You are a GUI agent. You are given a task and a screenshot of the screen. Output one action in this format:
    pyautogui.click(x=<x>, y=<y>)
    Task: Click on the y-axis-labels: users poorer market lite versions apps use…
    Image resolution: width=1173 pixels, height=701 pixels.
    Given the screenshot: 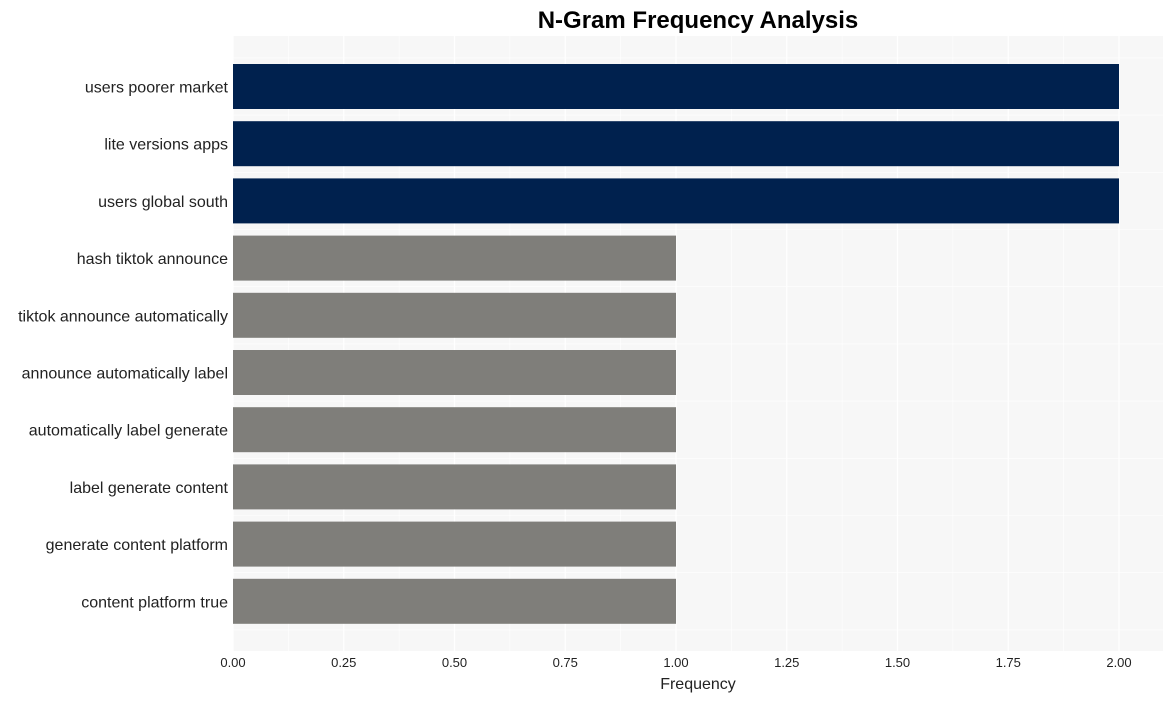 What is the action you would take?
    pyautogui.click(x=123, y=346)
    